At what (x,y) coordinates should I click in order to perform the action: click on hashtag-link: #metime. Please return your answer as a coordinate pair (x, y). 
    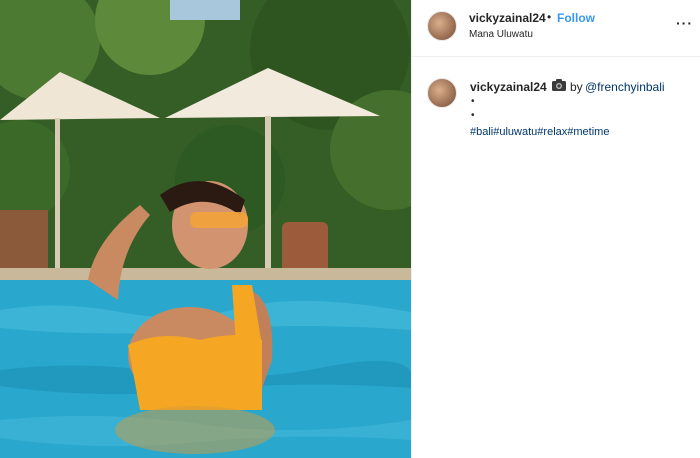
    Looking at the image, I should click on (588, 132).